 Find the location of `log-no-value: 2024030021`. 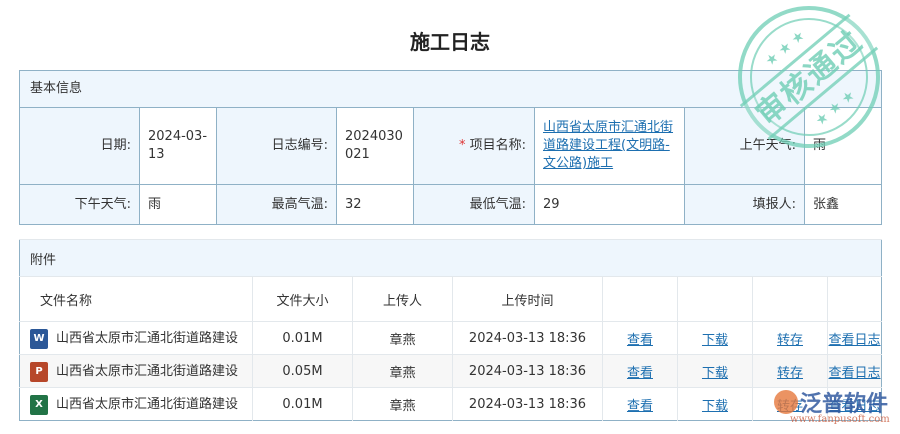

log-no-value: 2024030021 is located at coordinates (375, 146).